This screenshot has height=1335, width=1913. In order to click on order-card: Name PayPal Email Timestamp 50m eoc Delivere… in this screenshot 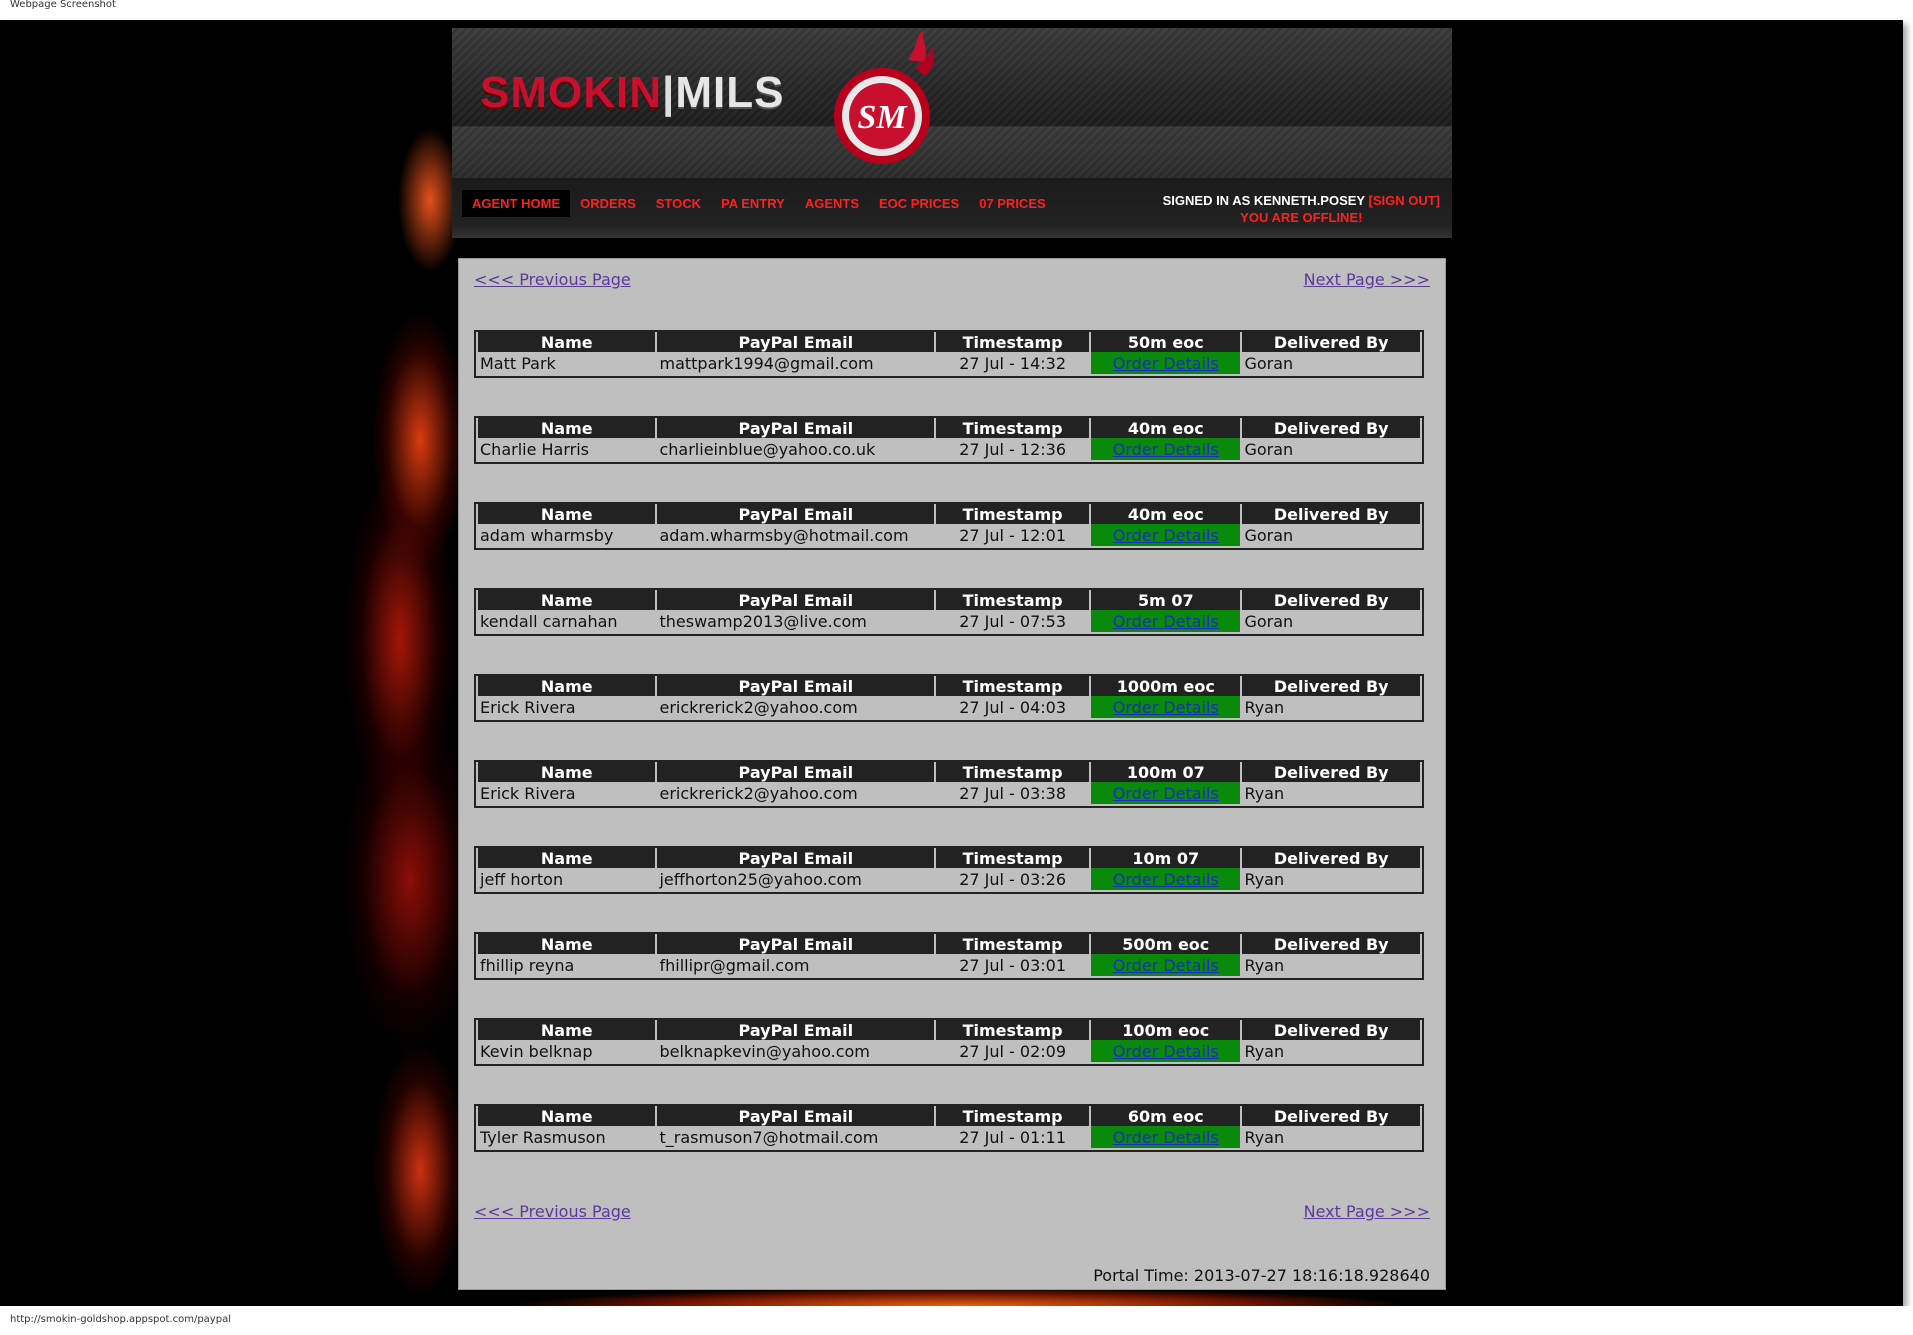, I will do `click(949, 354)`.